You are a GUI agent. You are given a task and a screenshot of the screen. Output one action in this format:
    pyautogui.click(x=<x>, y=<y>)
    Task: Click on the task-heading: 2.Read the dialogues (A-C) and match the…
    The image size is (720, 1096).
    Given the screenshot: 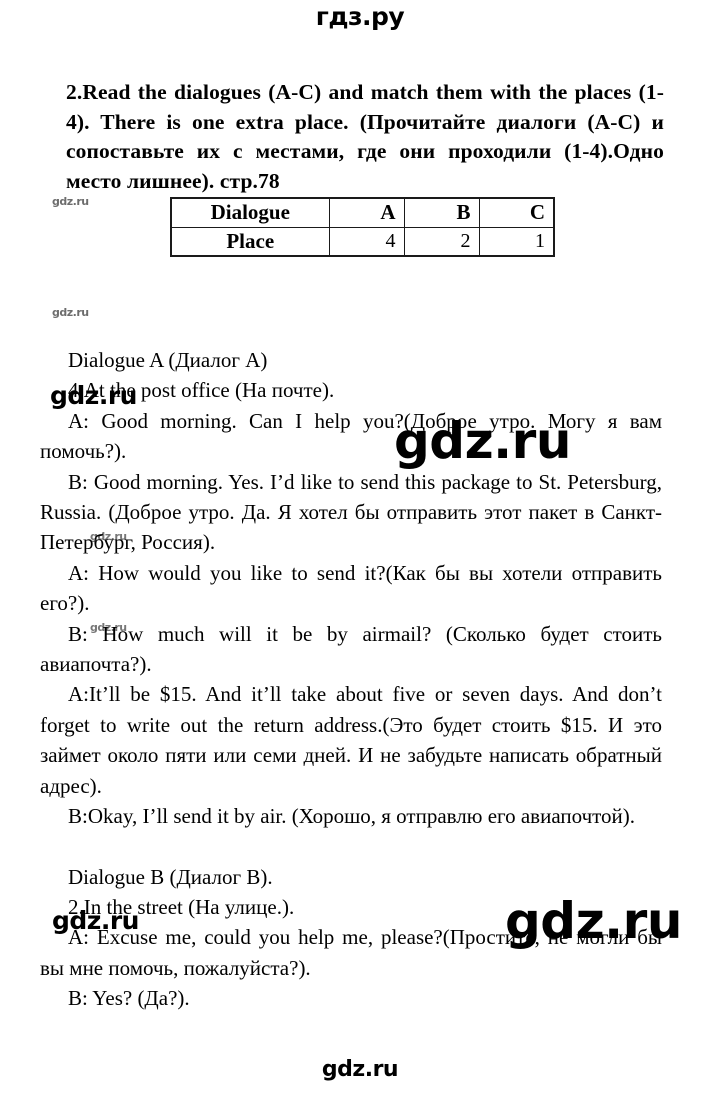 What is the action you would take?
    pyautogui.click(x=365, y=136)
    